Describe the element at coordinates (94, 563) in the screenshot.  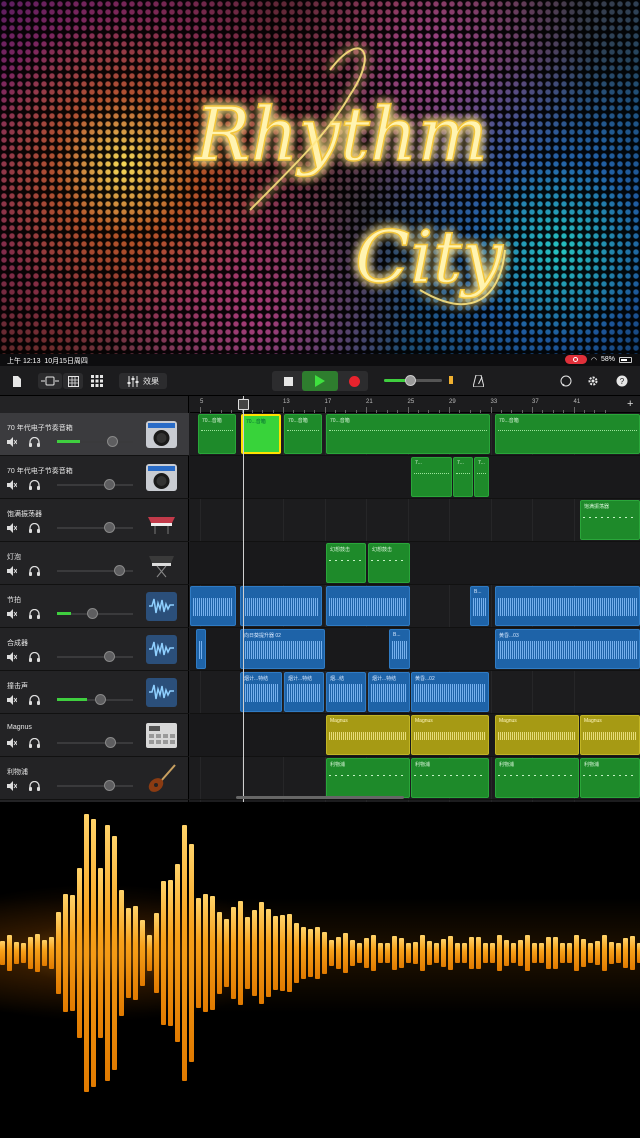
I see `track-header: 灯泡` at that location.